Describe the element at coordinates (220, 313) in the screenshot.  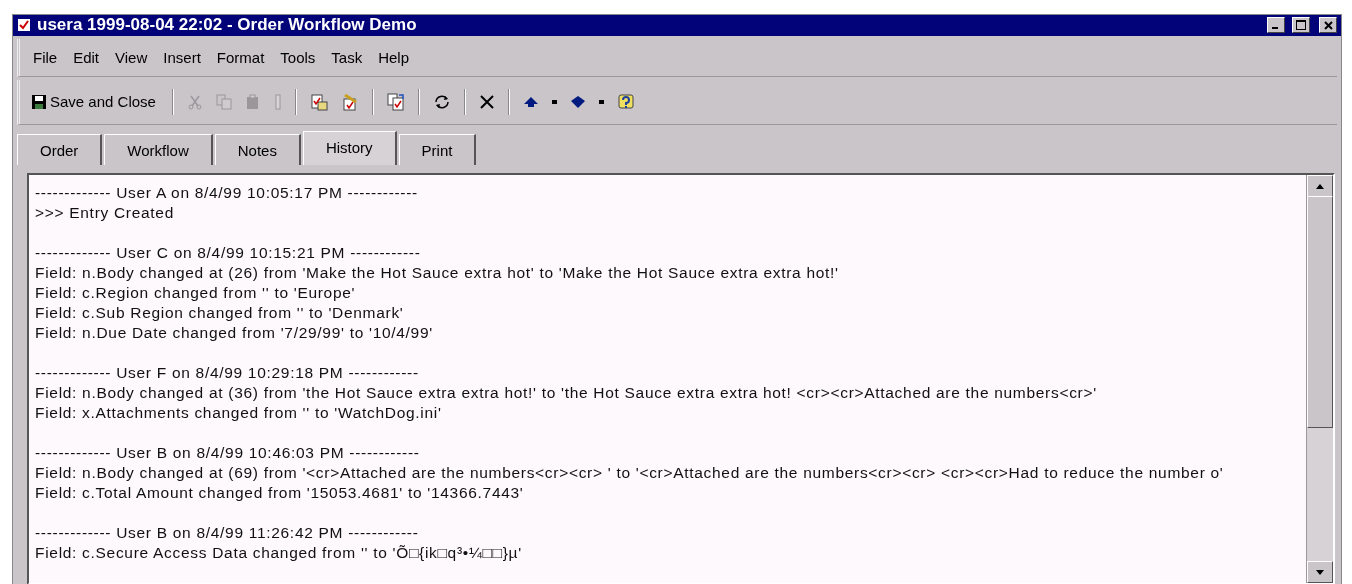
I see `log-line: Field: c.Sub Region changed from '' to 'Denmark'` at that location.